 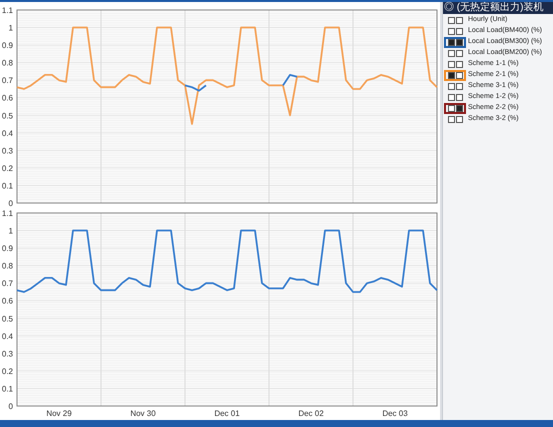 I want to click on axis-label: Dec 02, so click(x=311, y=413).